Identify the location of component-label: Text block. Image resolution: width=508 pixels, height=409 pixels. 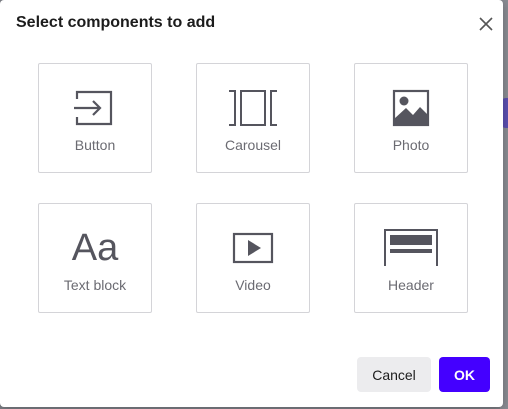
(95, 285).